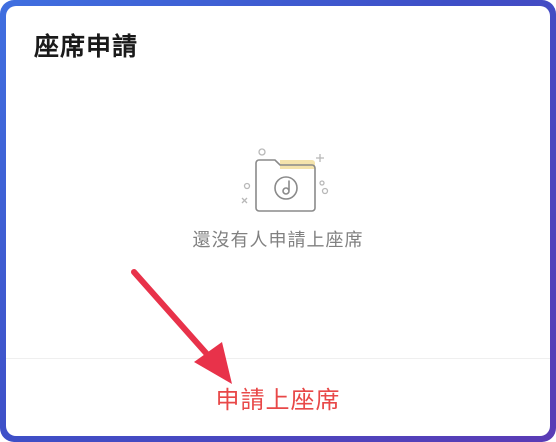 Image resolution: width=556 pixels, height=442 pixels. I want to click on empty-music-folder-icon, so click(285, 180).